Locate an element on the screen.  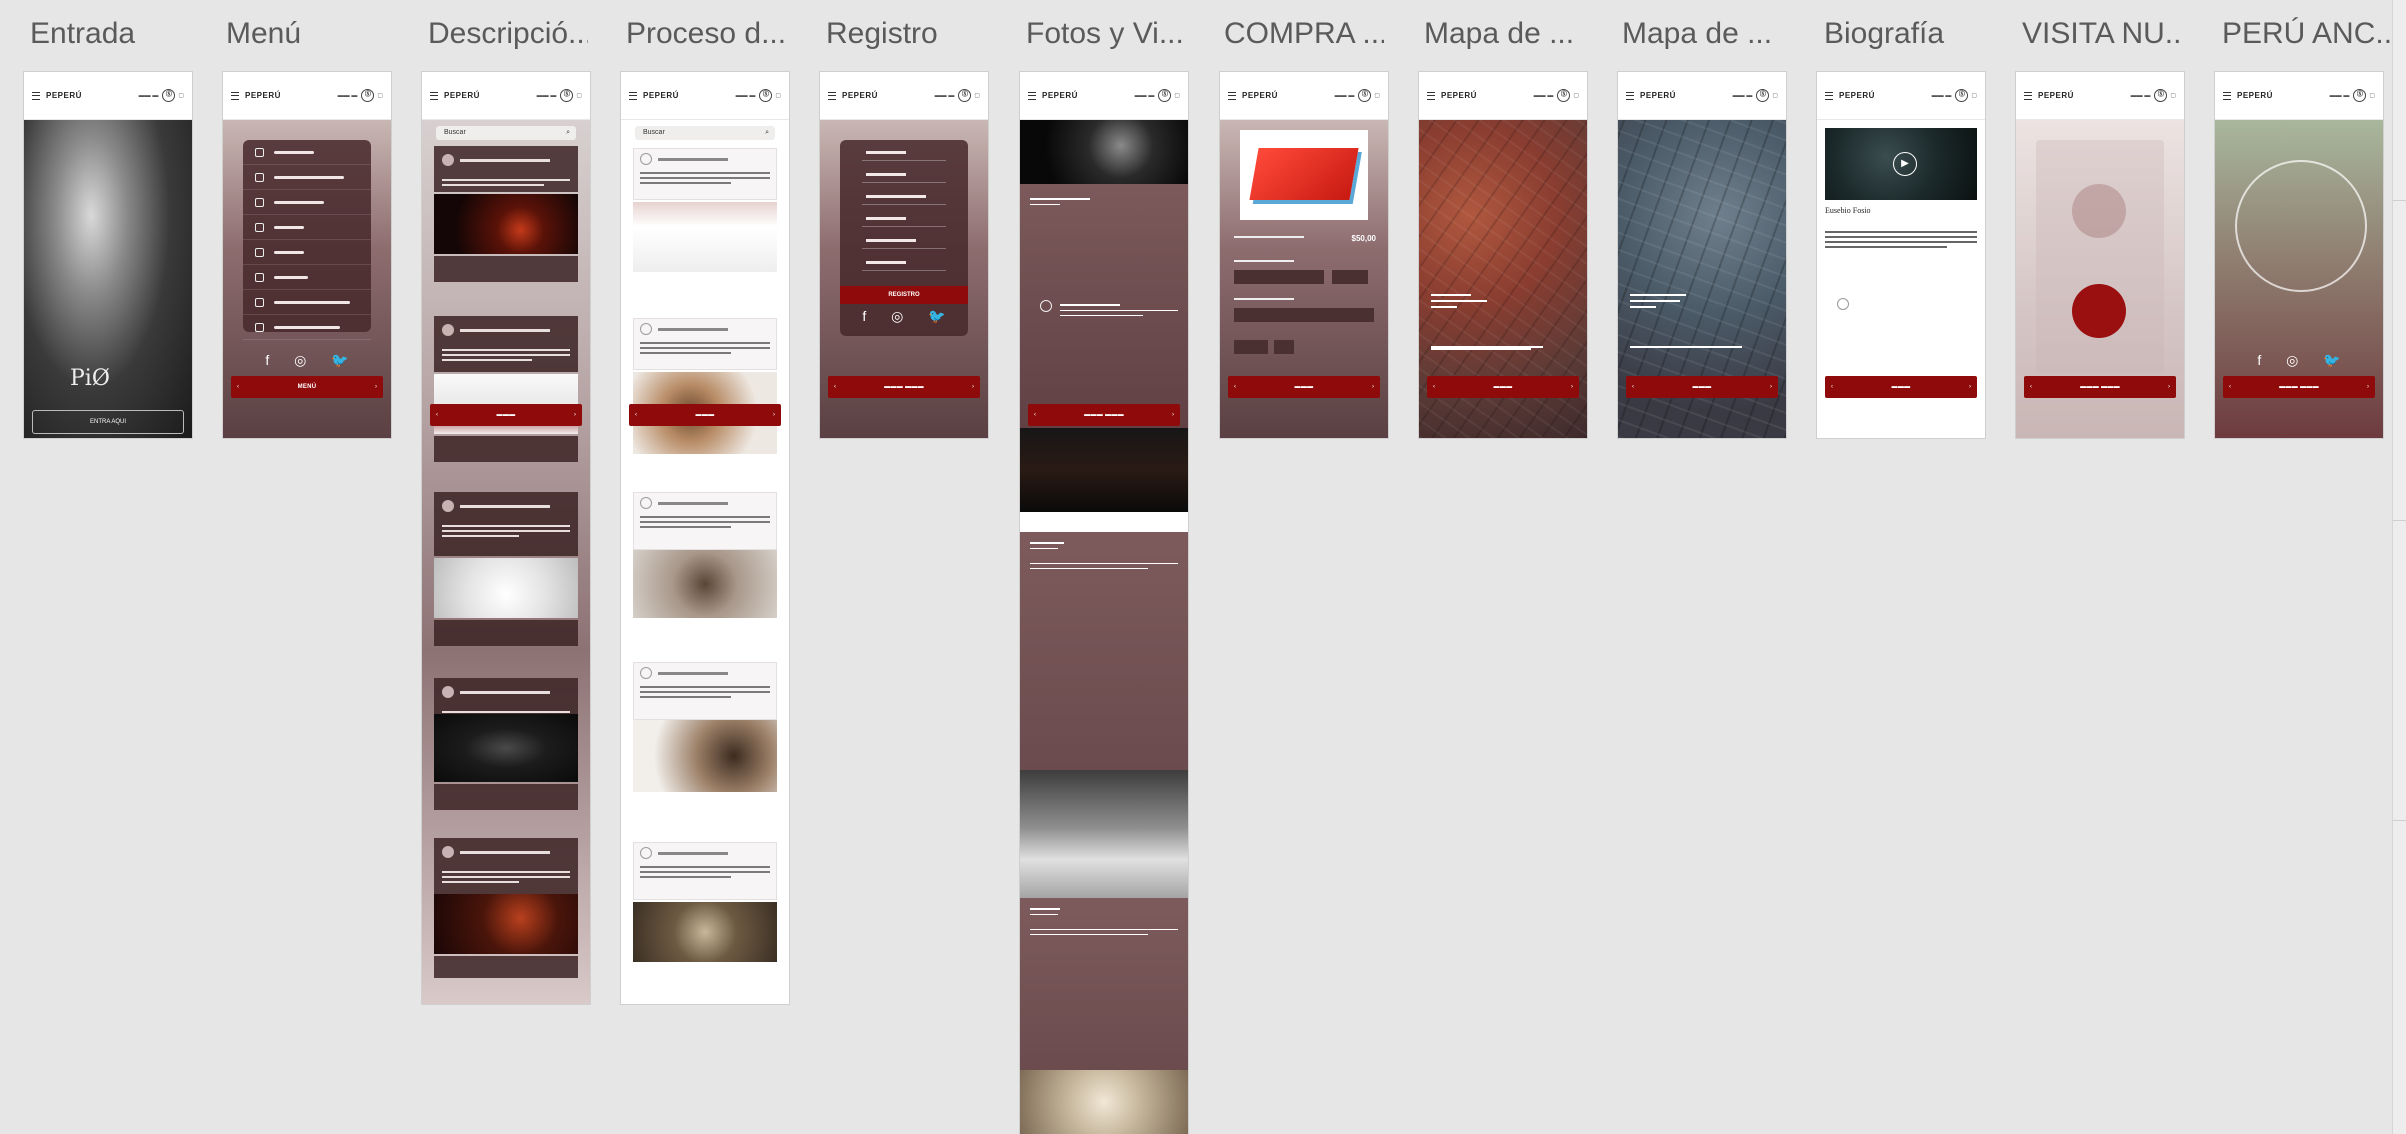
artboard-compra: PEPERÚ ▬▬ ▬ Ⓢ ▢ $50,00 ‹ ▬▬▬ › is located at coordinates (1304, 255).